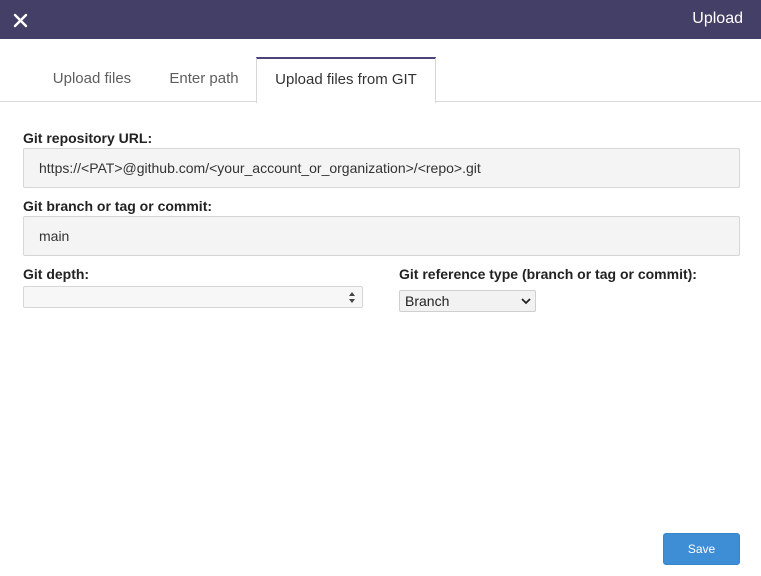  Describe the element at coordinates (88, 138) in the screenshot. I see `repo-url-label: Git repository URL:` at that location.